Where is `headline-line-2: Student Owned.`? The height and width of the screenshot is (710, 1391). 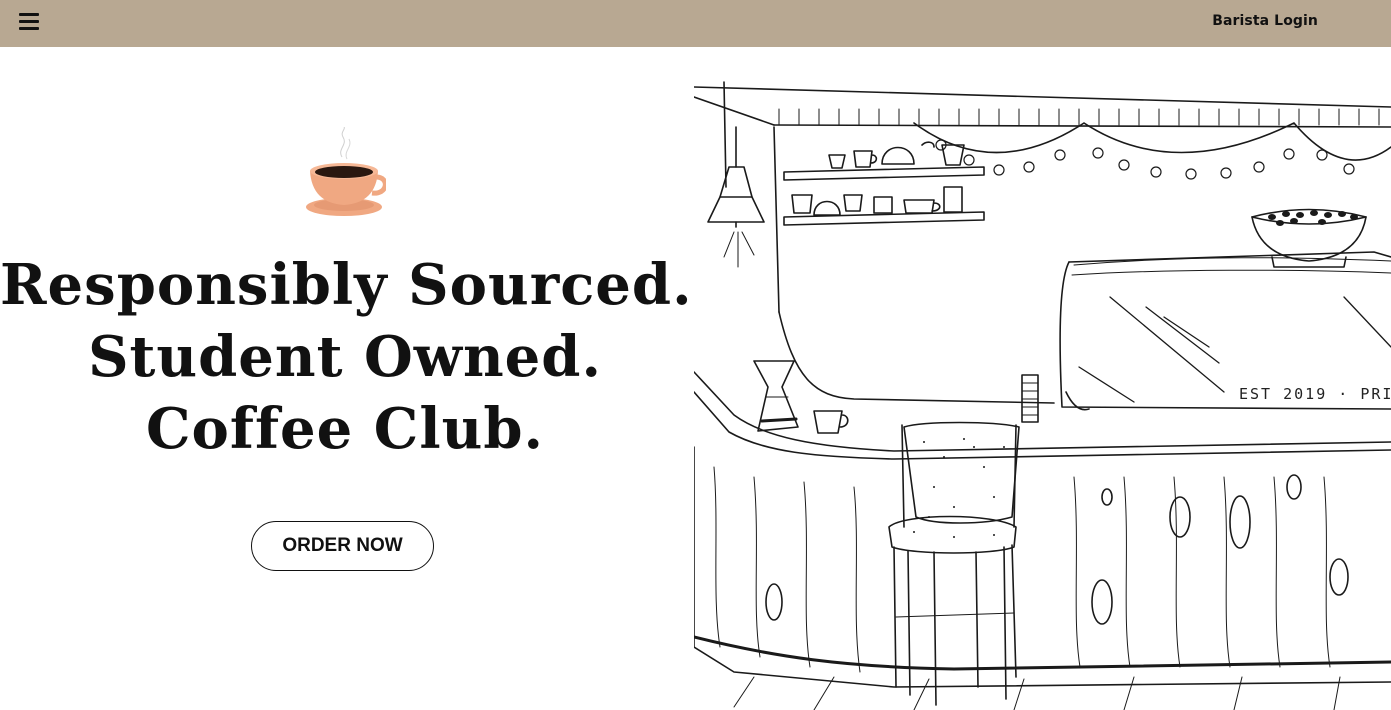 headline-line-2: Student Owned. is located at coordinates (345, 357).